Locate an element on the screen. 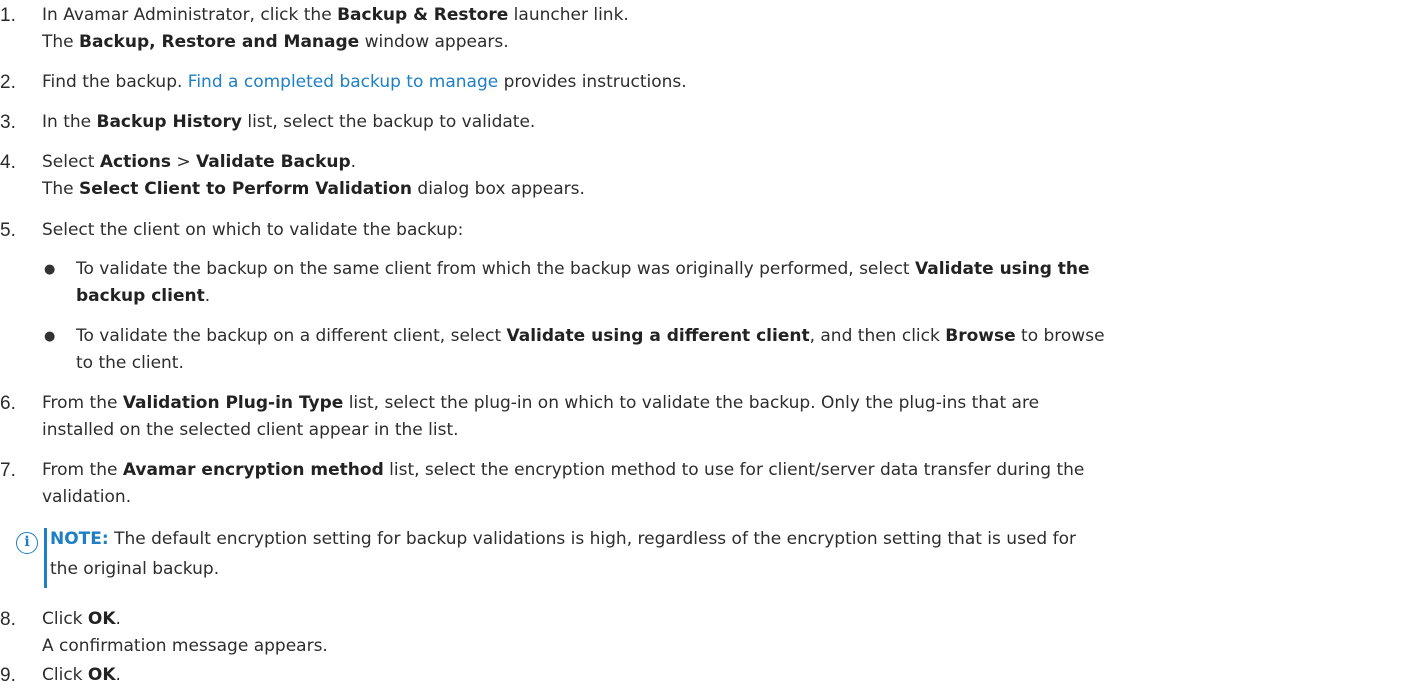 This screenshot has height=688, width=1402. step-number: 8. is located at coordinates (8, 619).